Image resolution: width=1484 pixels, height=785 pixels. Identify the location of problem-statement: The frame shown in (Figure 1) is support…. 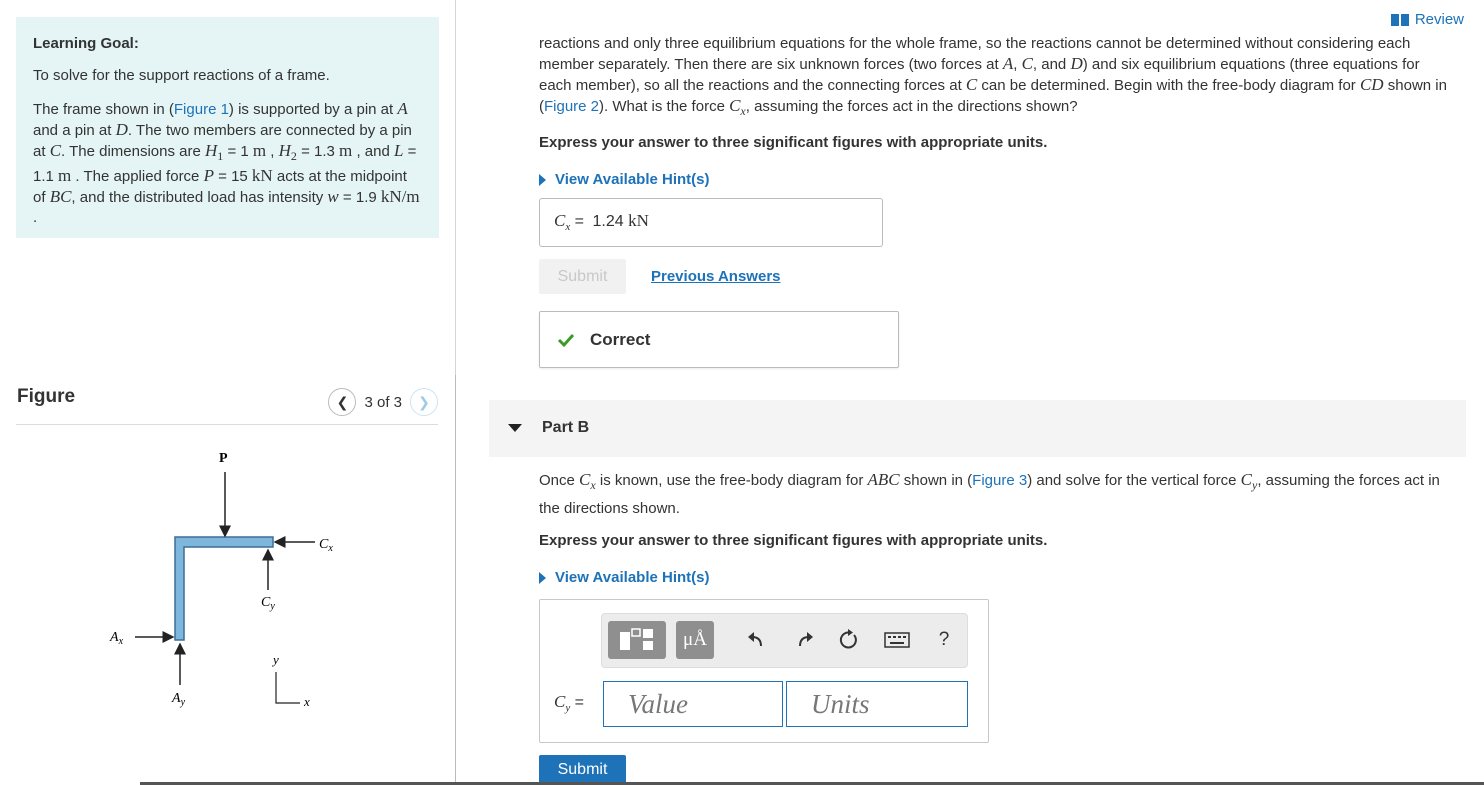
(226, 162).